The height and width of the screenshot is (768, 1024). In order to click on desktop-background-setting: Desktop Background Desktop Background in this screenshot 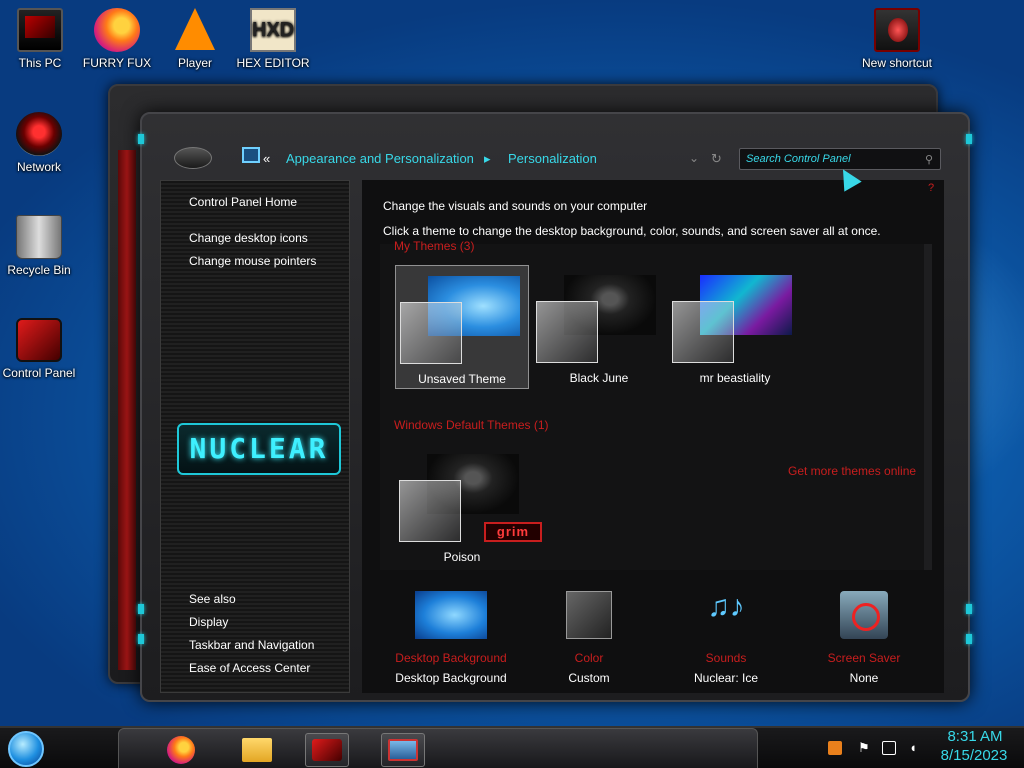, I will do `click(451, 638)`.